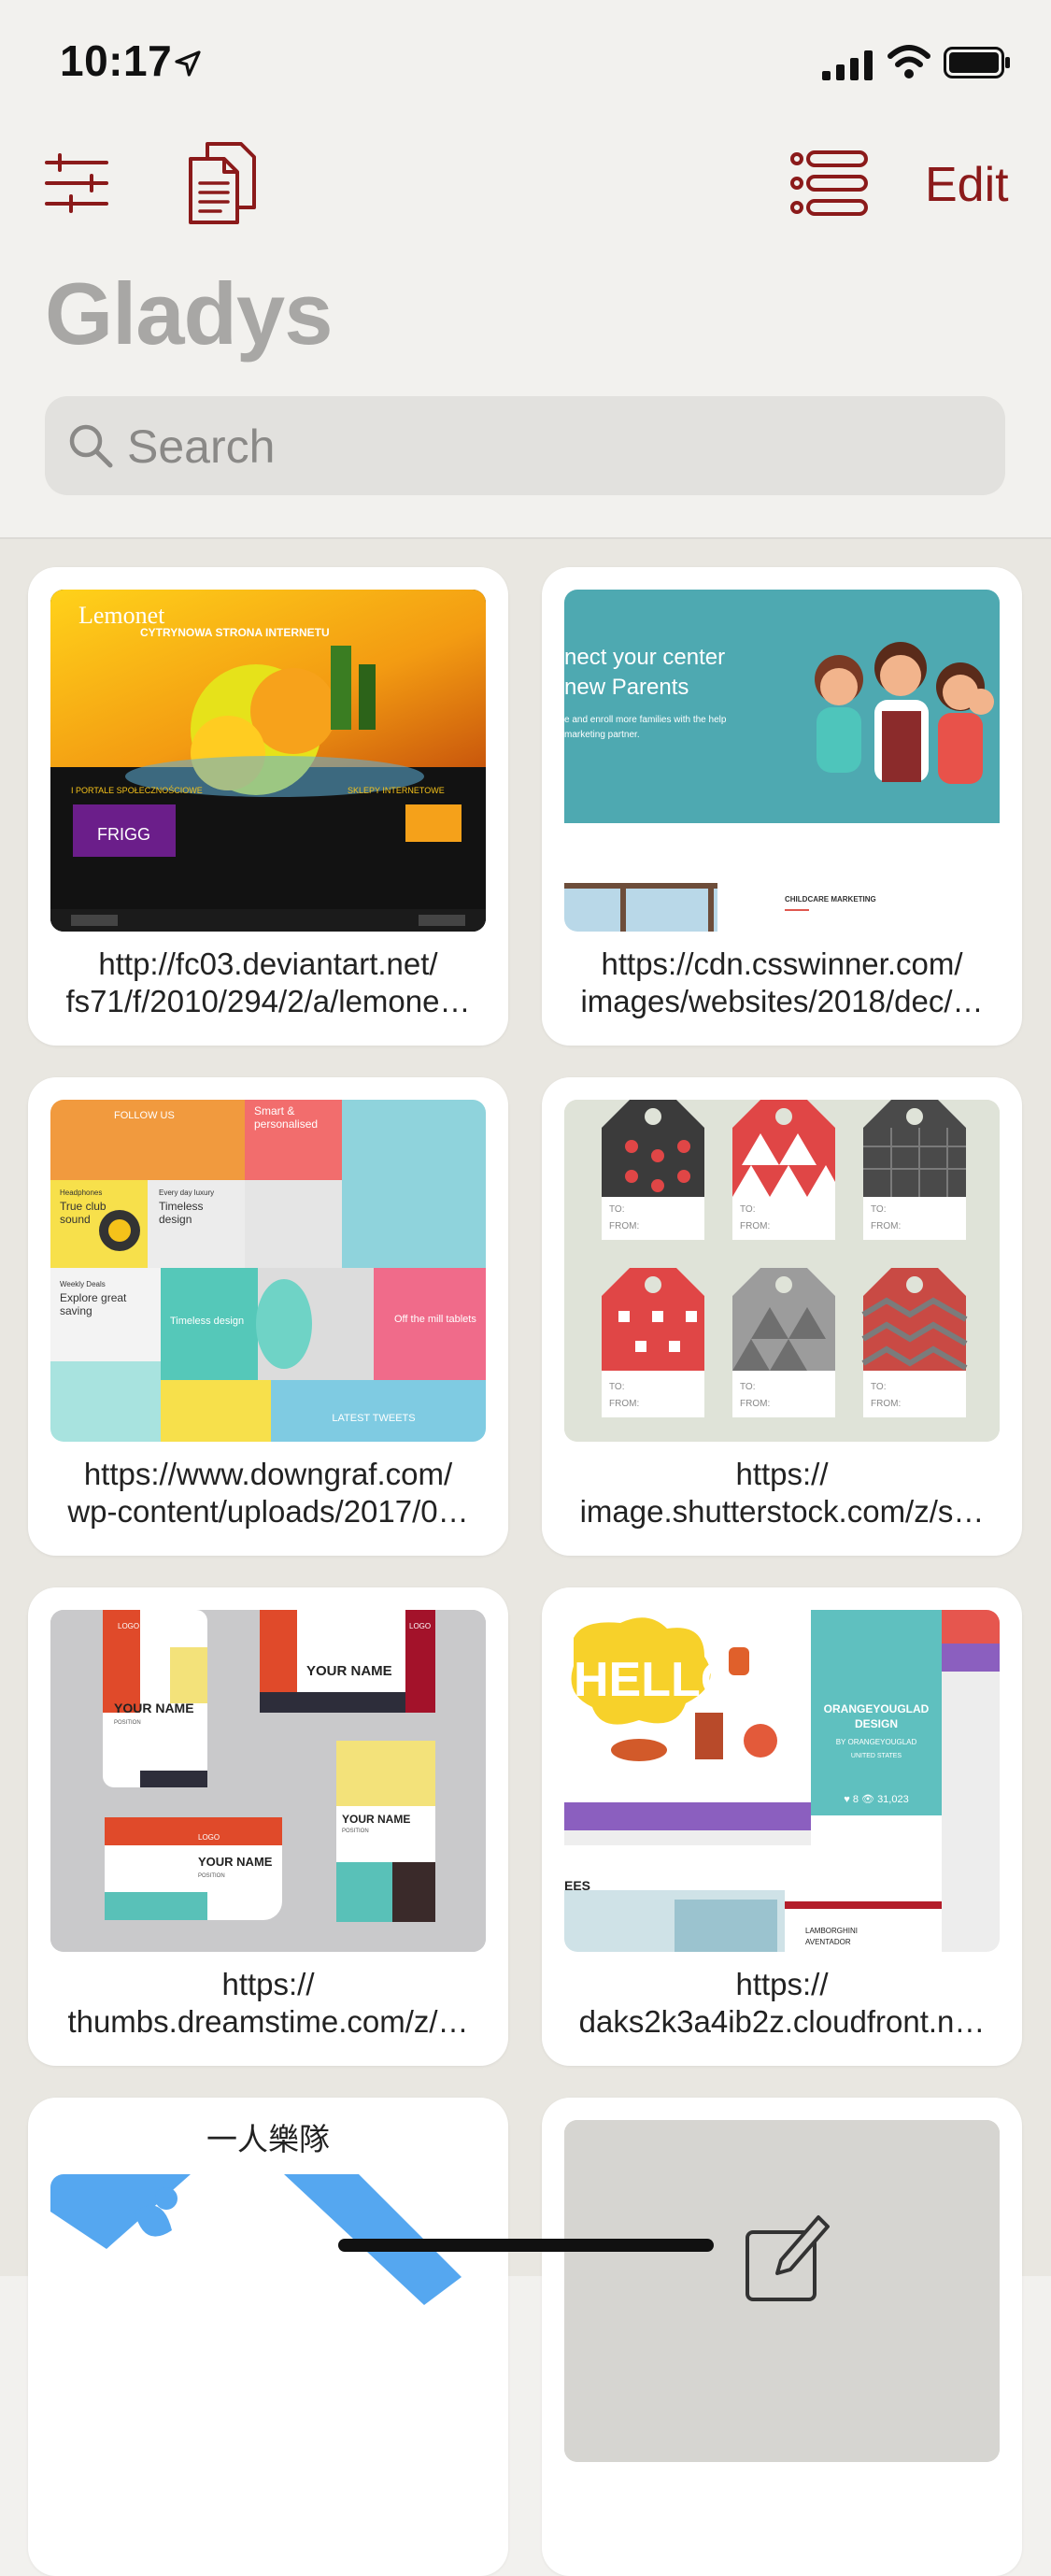 The image size is (1051, 2576). I want to click on svg-text: Weekly Deals, so click(83, 1284).